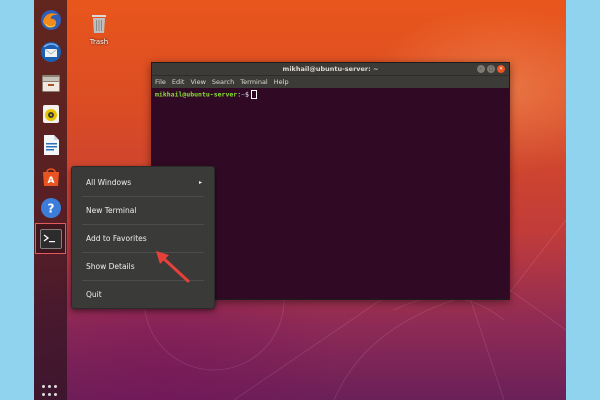 The height and width of the screenshot is (400, 600). What do you see at coordinates (160, 82) in the screenshot?
I see `menu-file: File` at bounding box center [160, 82].